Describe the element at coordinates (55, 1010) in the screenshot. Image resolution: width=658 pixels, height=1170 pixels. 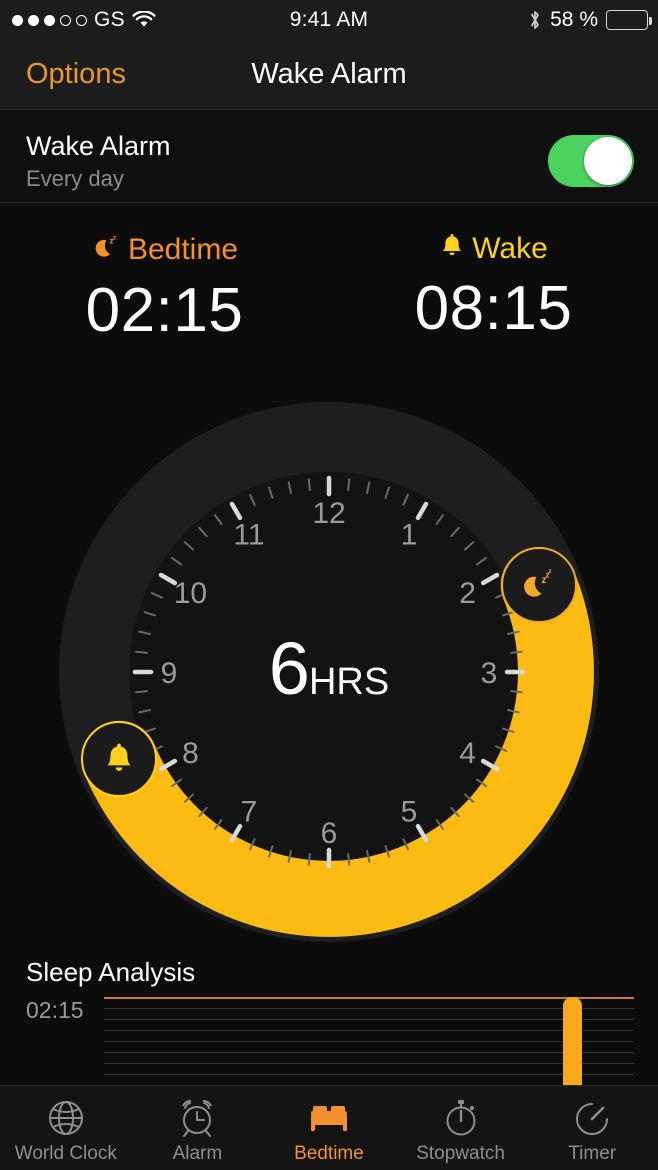
I see `sleep-analysis-axis-label: 02:15` at that location.